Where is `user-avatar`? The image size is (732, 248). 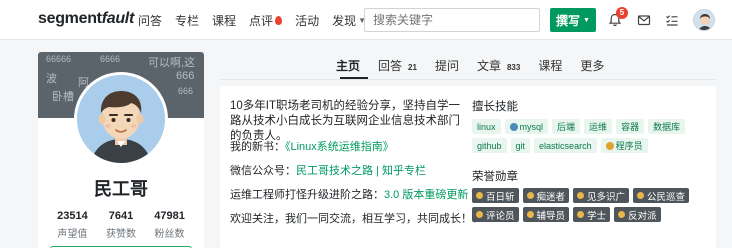
user-avatar is located at coordinates (704, 20).